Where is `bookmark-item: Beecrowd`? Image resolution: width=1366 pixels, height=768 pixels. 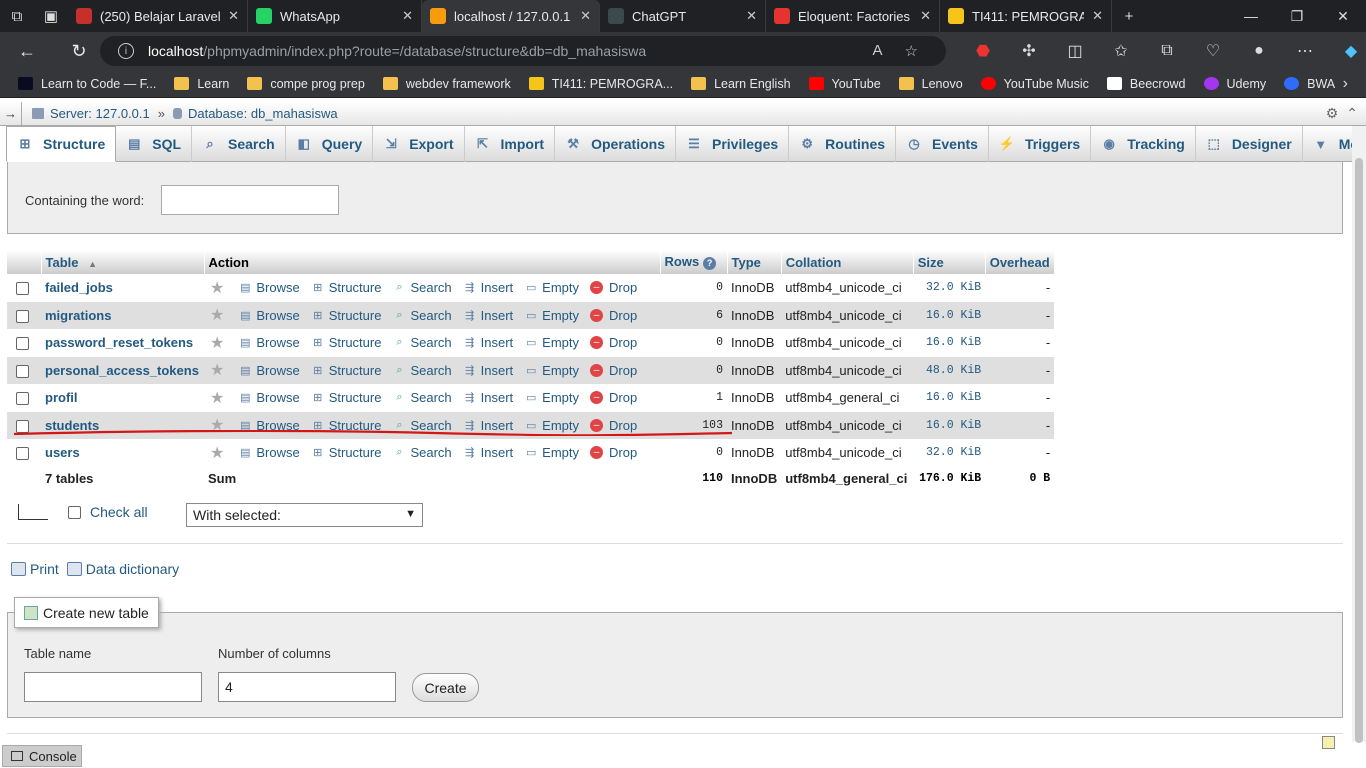 bookmark-item: Beecrowd is located at coordinates (1146, 84).